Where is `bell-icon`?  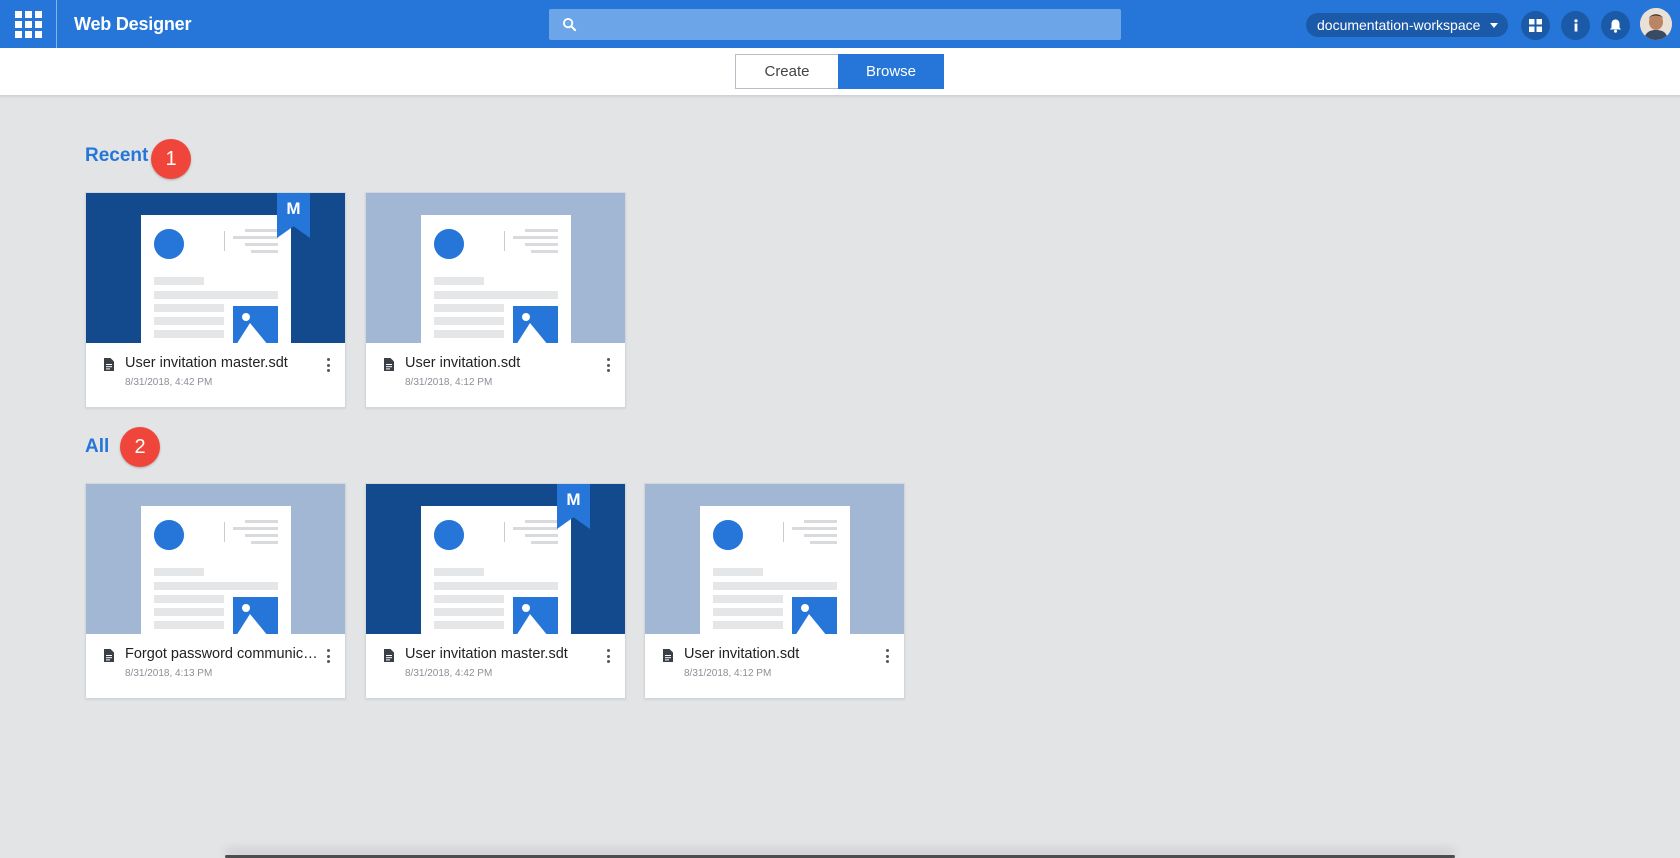 bell-icon is located at coordinates (1615, 26).